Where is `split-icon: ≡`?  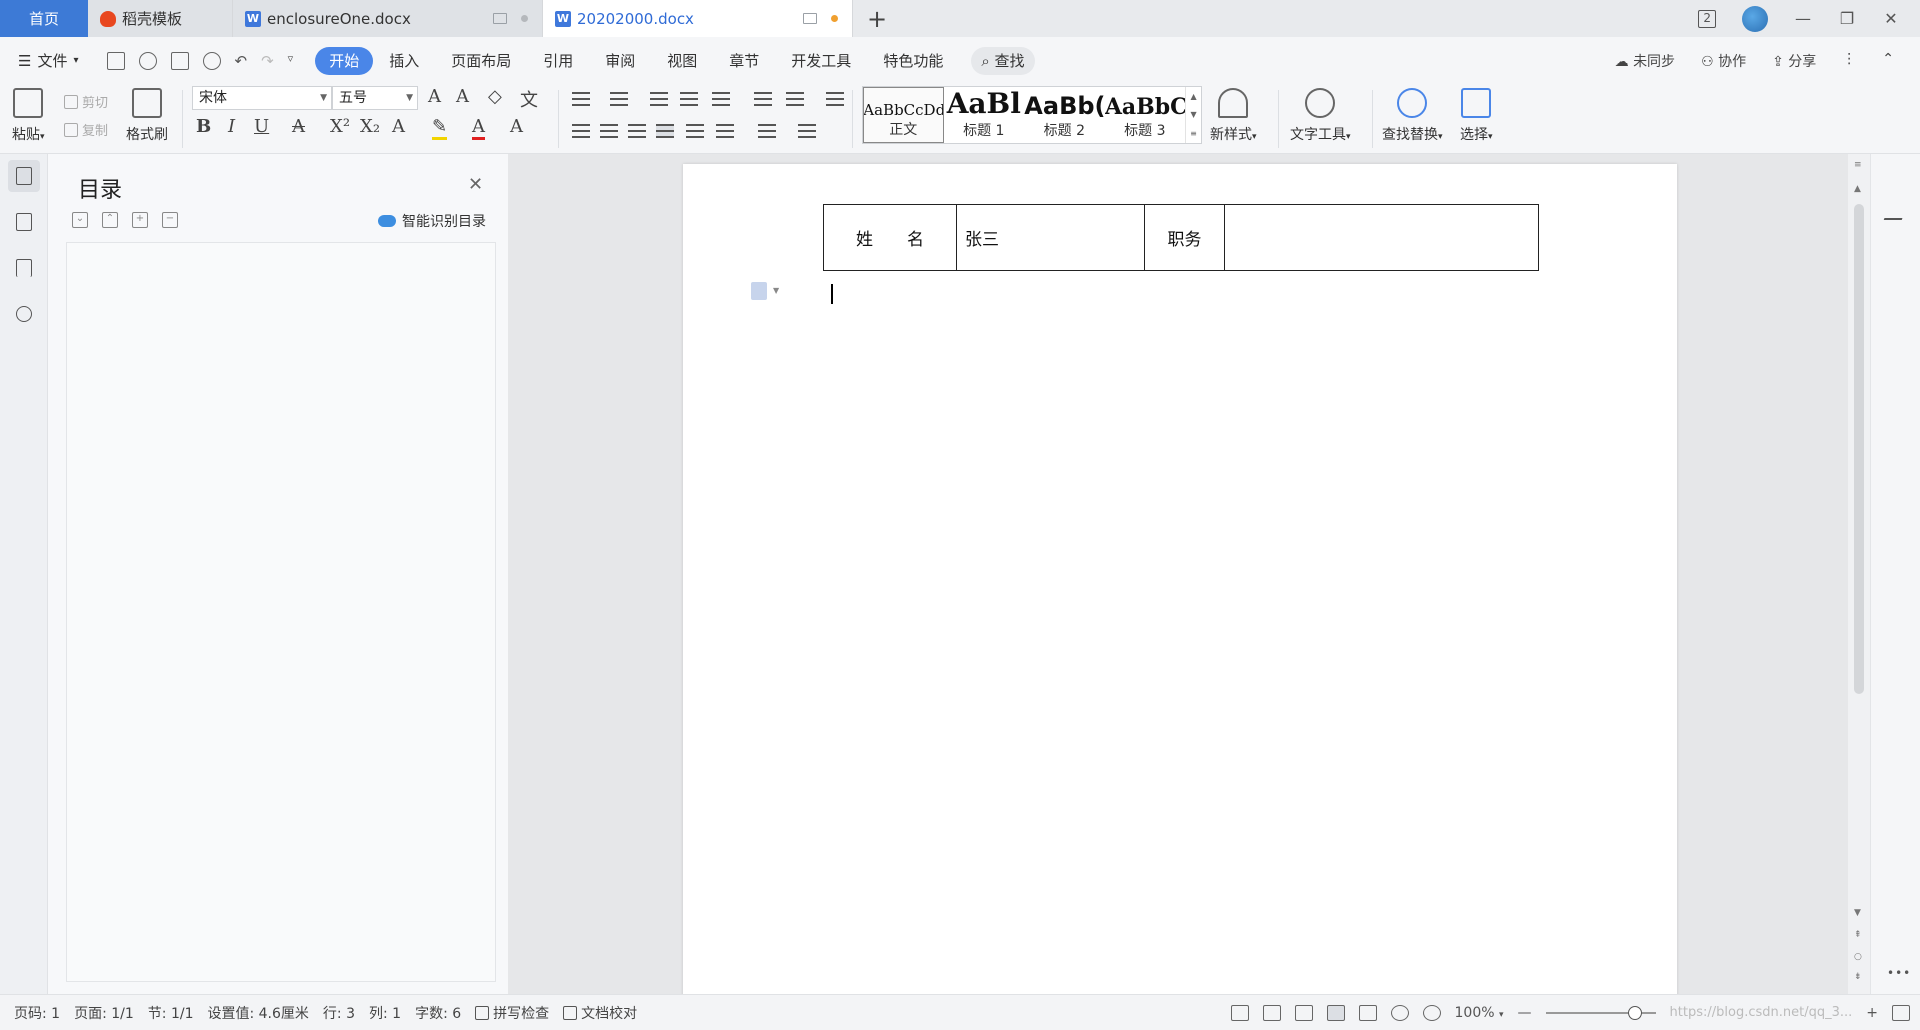 split-icon: ≡ is located at coordinates (1858, 165).